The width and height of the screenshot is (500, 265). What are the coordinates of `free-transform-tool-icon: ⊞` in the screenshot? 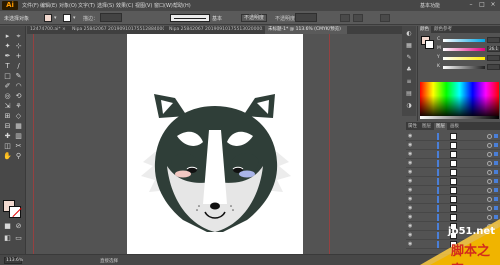 It's located at (7, 116).